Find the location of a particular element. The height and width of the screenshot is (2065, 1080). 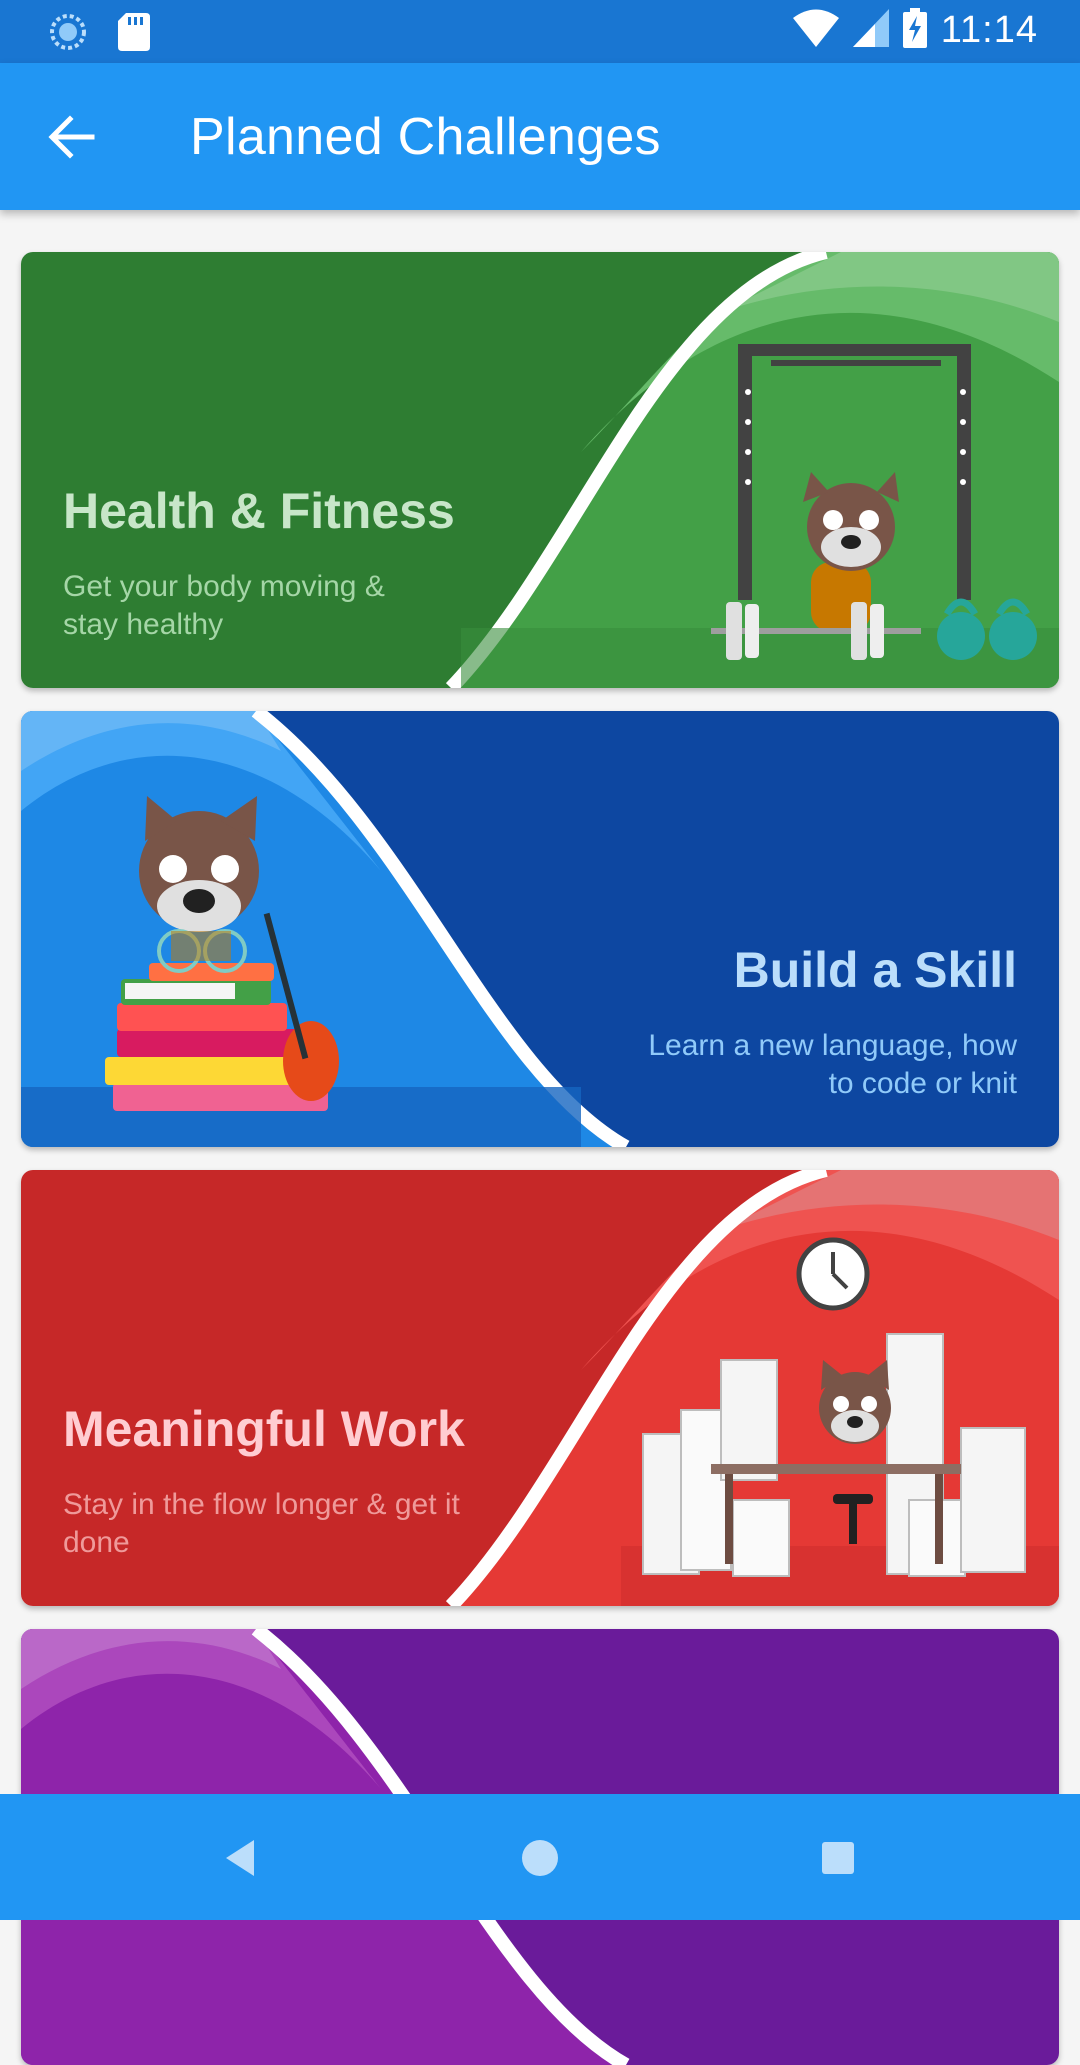

card-subtitle: Get your body moving & stay healthy is located at coordinates (224, 606).